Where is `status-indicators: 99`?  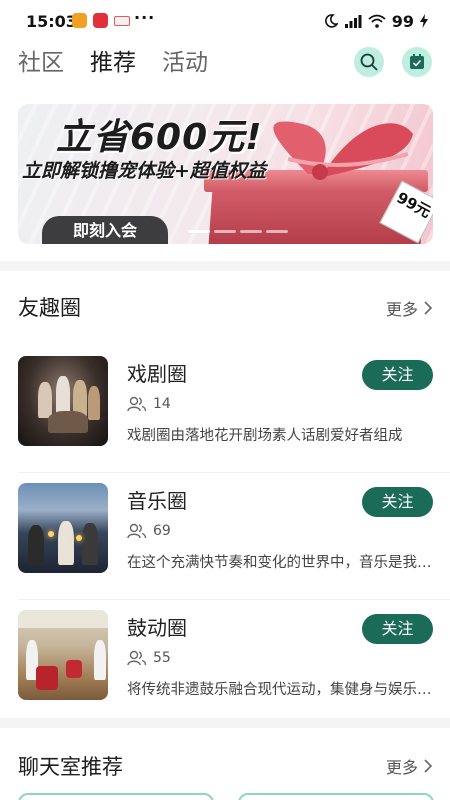 status-indicators: 99 is located at coordinates (376, 21).